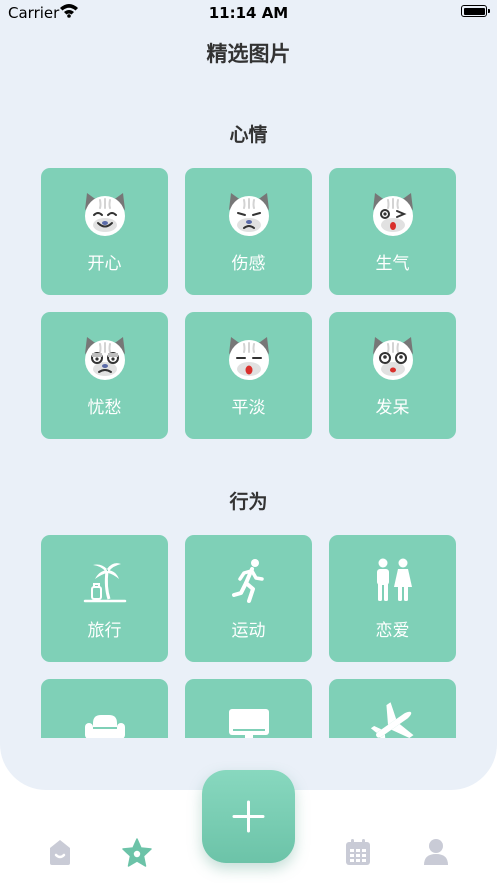  I want to click on person-icon, so click(436, 852).